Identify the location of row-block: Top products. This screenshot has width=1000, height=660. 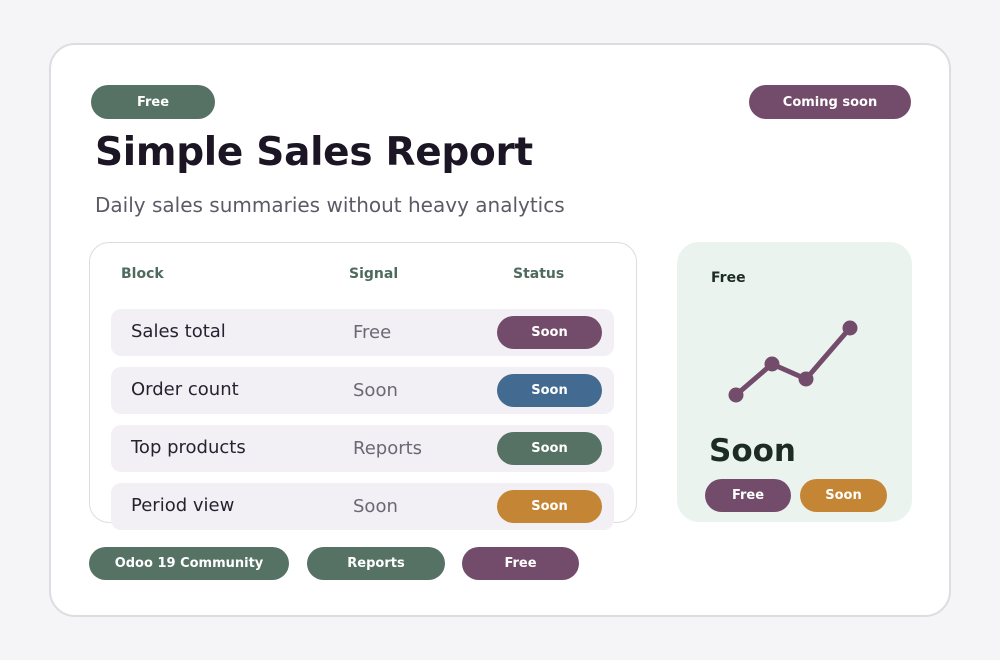
(188, 447).